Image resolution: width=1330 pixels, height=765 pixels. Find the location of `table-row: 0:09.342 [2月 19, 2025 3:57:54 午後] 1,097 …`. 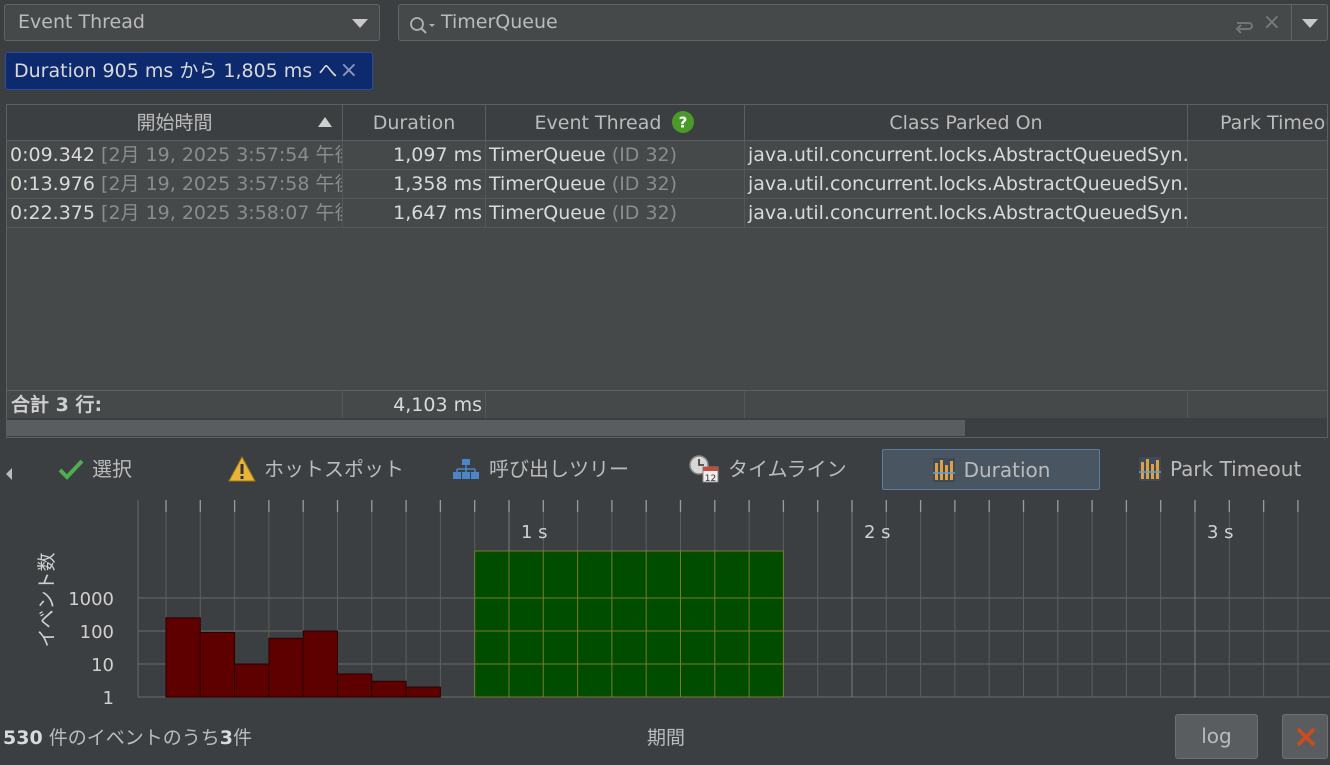

table-row: 0:09.342 [2月 19, 2025 3:57:54 午後] 1,097 … is located at coordinates (667, 155).